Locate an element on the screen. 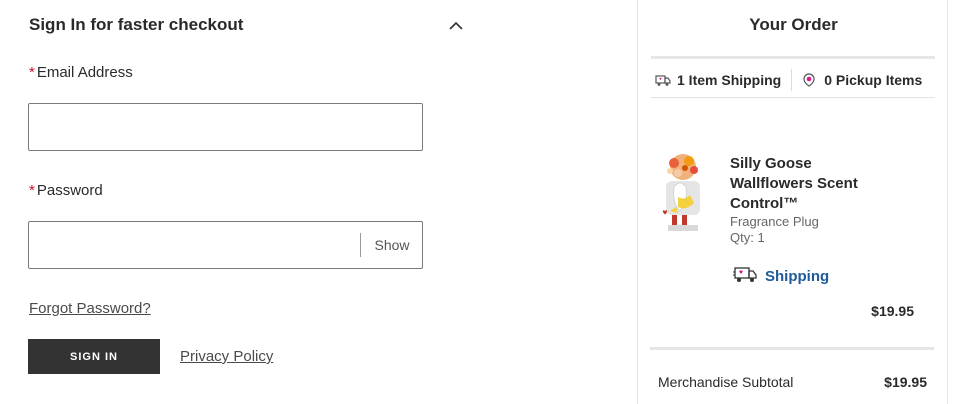  truck-icon is located at coordinates (663, 80).